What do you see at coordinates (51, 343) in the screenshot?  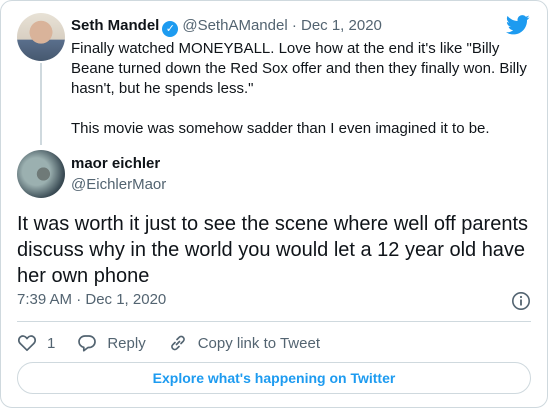 I see `like-count: 1` at bounding box center [51, 343].